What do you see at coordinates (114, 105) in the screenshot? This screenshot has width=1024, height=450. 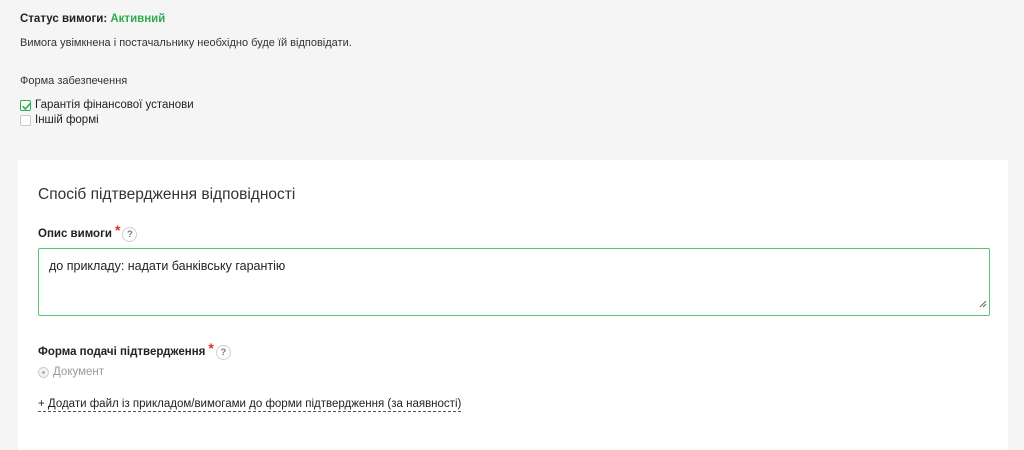 I see `security-option-label: Гарантія фінансової установи` at bounding box center [114, 105].